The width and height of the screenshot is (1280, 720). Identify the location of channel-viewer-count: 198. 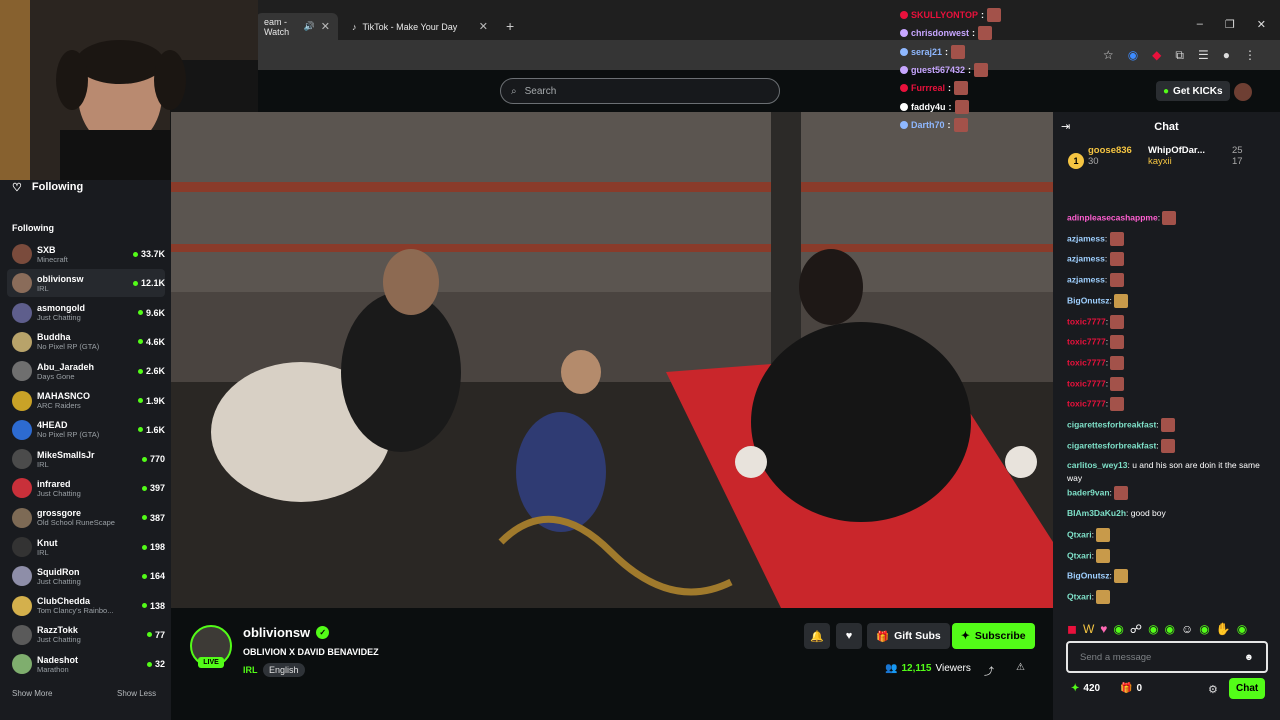
(157, 547).